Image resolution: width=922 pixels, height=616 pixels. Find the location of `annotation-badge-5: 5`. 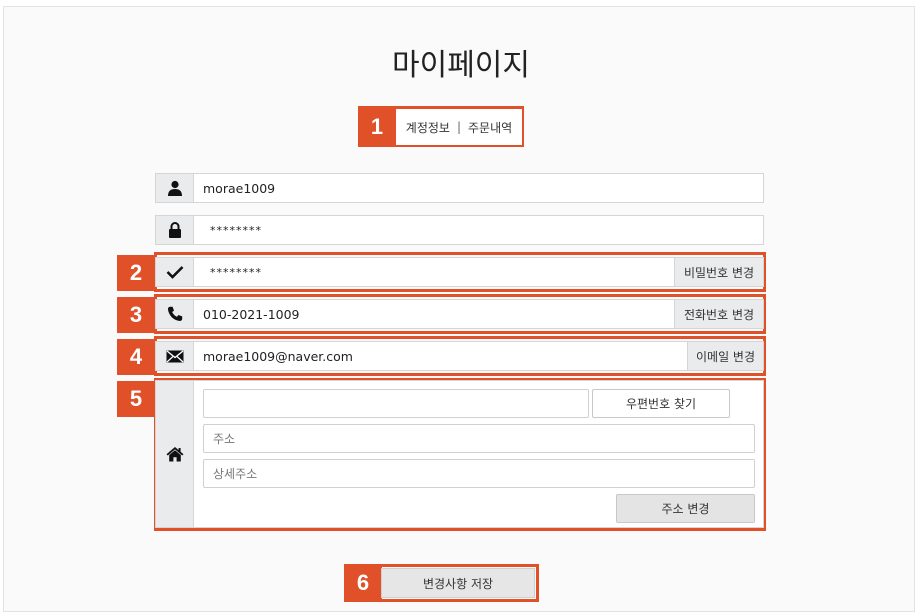

annotation-badge-5: 5 is located at coordinates (136, 399).